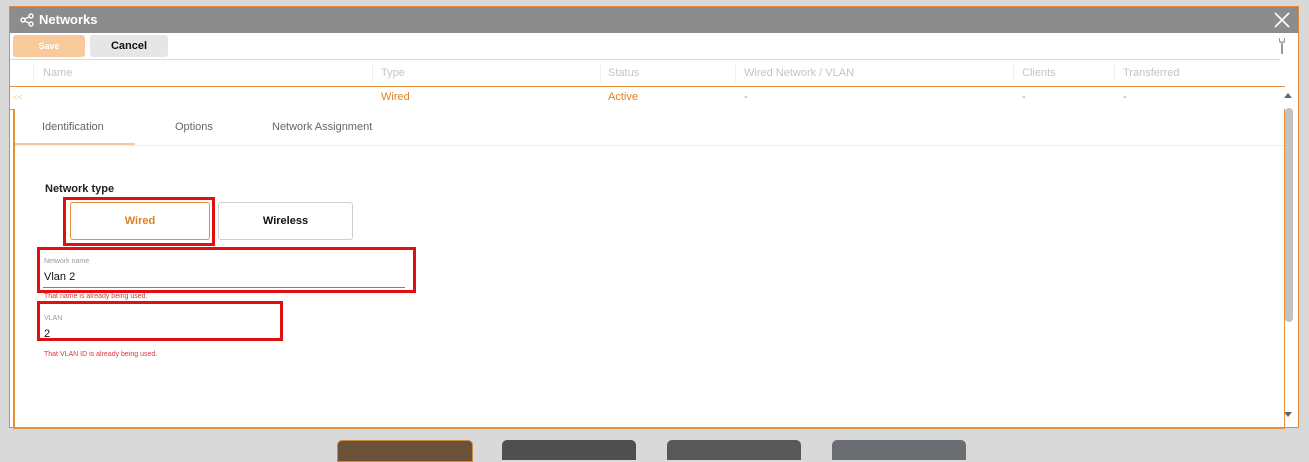 The image size is (1309, 462). What do you see at coordinates (285, 221) in the screenshot?
I see `network-type-wireless-button: Wireless` at bounding box center [285, 221].